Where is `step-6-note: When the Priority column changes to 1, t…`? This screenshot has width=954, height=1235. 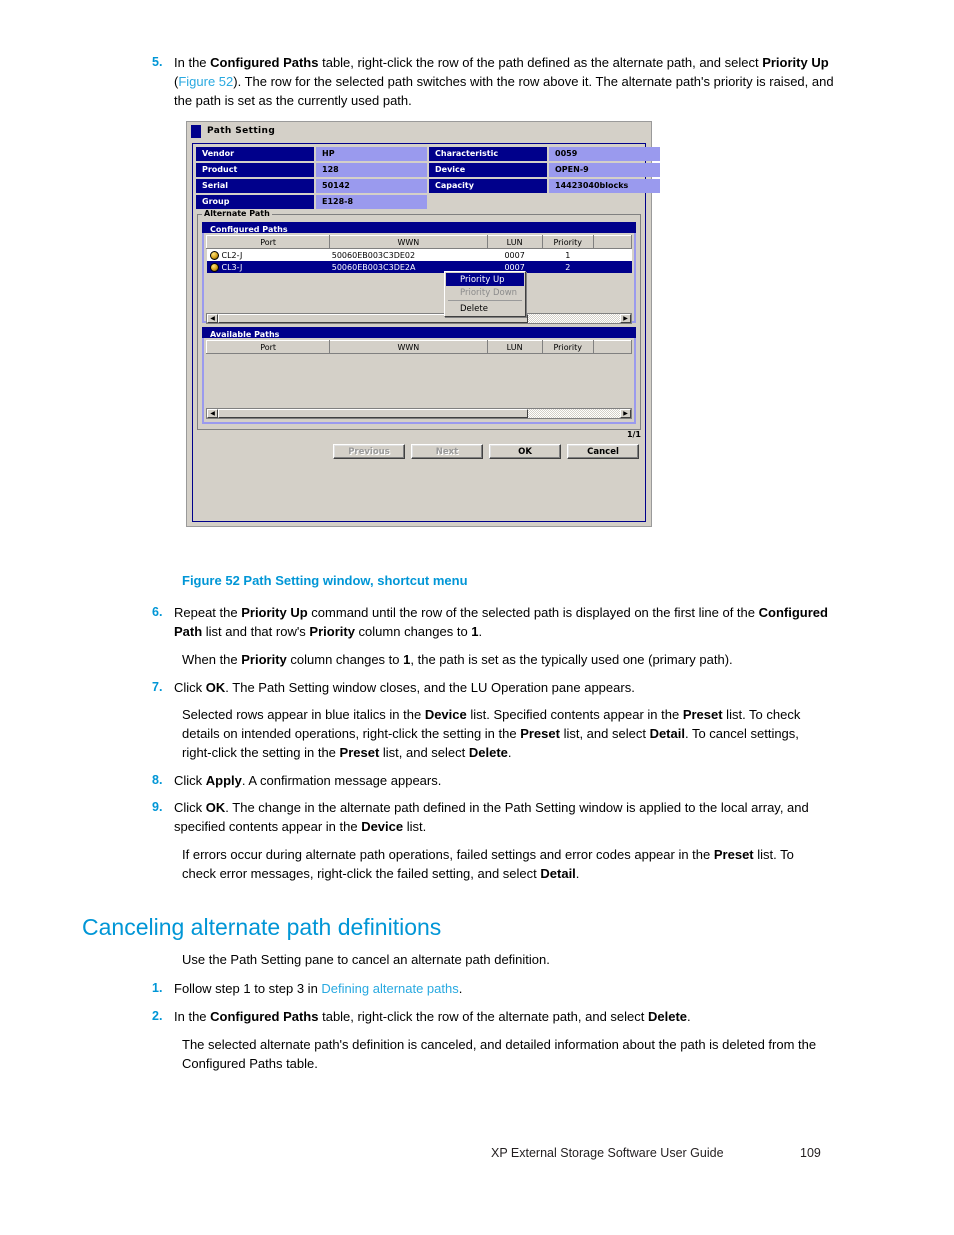 step-6-note: When the Priority column changes to 1, t… is located at coordinates (457, 659).